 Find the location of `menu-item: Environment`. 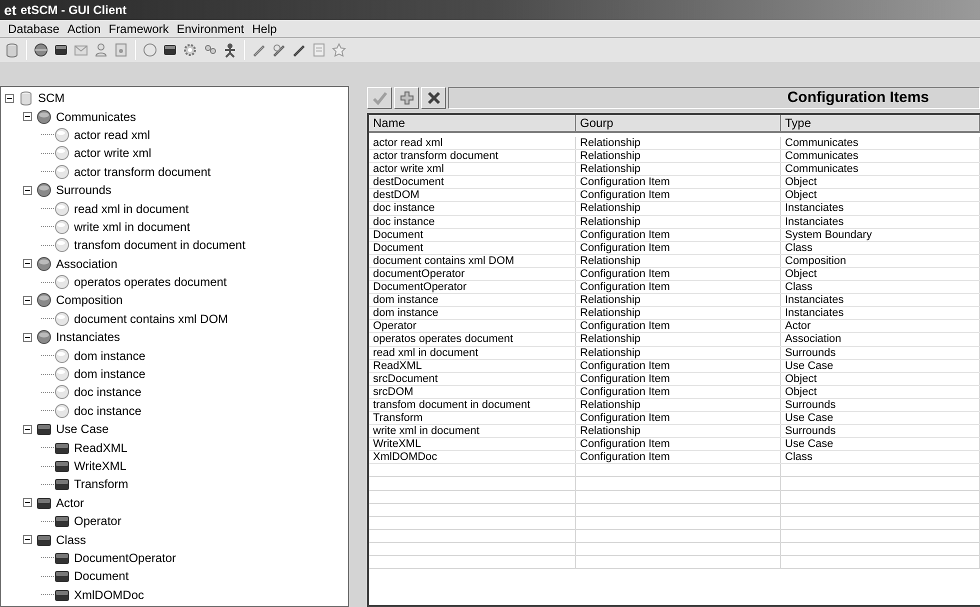

menu-item: Environment is located at coordinates (210, 29).